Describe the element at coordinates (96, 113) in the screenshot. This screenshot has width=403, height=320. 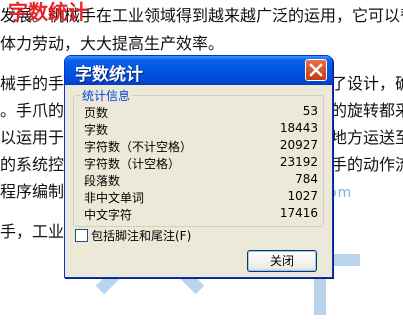
I see `stat-label: 页数` at that location.